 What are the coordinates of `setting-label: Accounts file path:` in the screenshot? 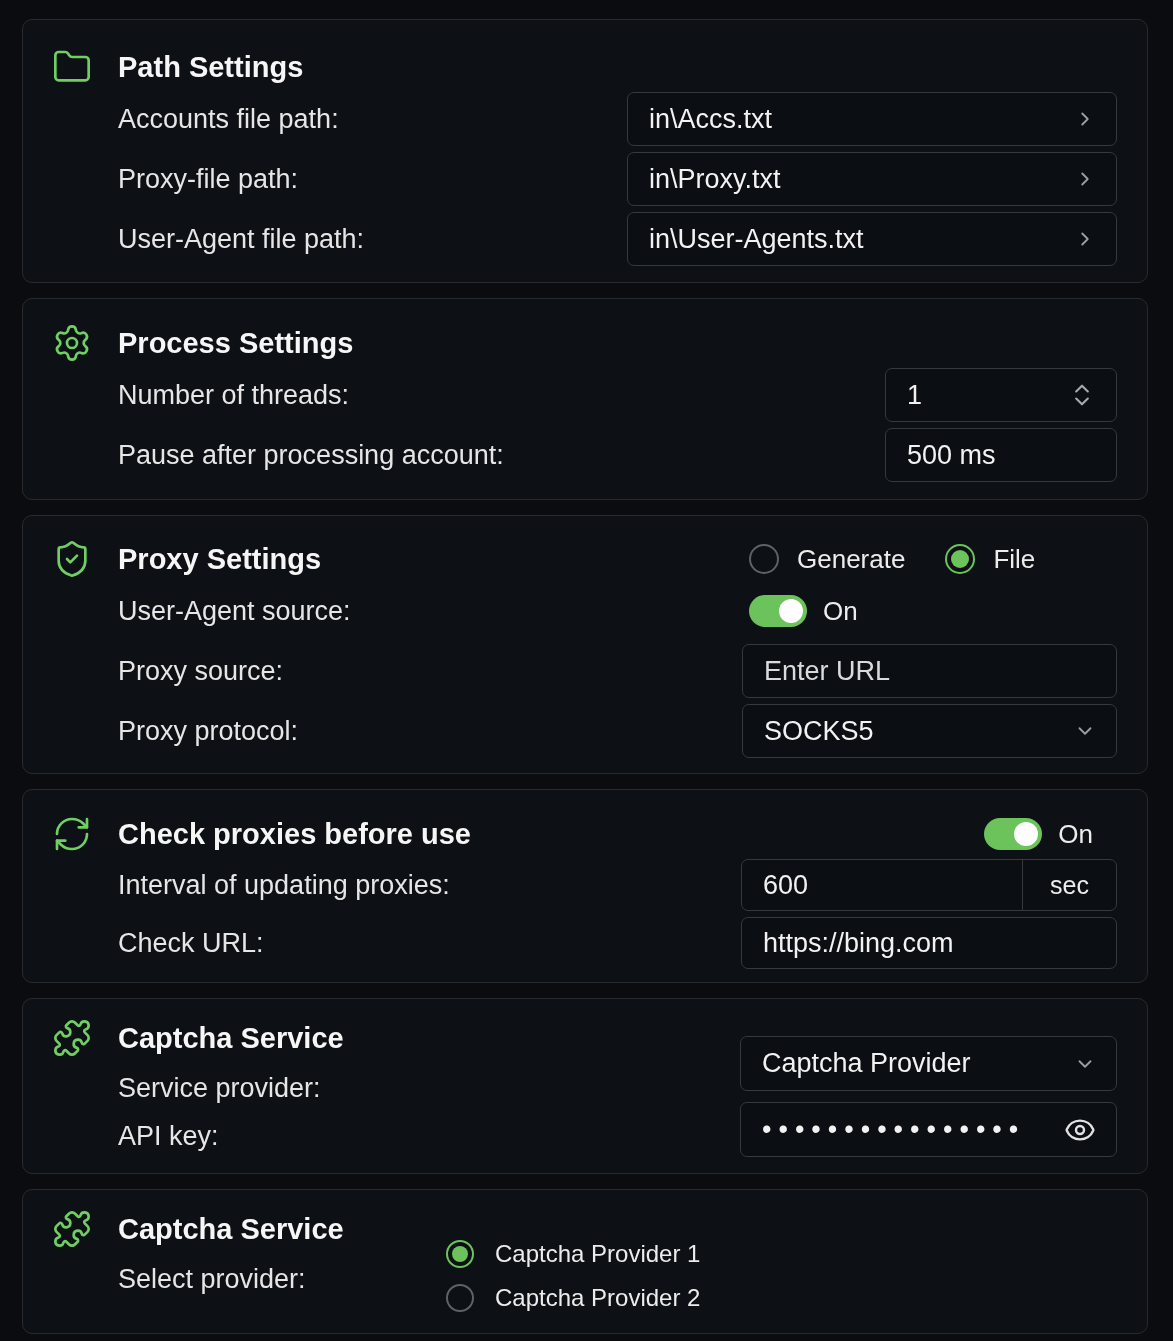 It's located at (228, 119).